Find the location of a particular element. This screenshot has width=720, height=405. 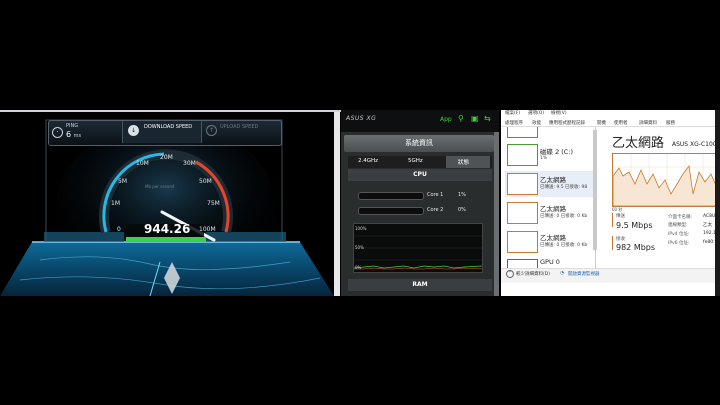

disk-thumb is located at coordinates (522, 155).